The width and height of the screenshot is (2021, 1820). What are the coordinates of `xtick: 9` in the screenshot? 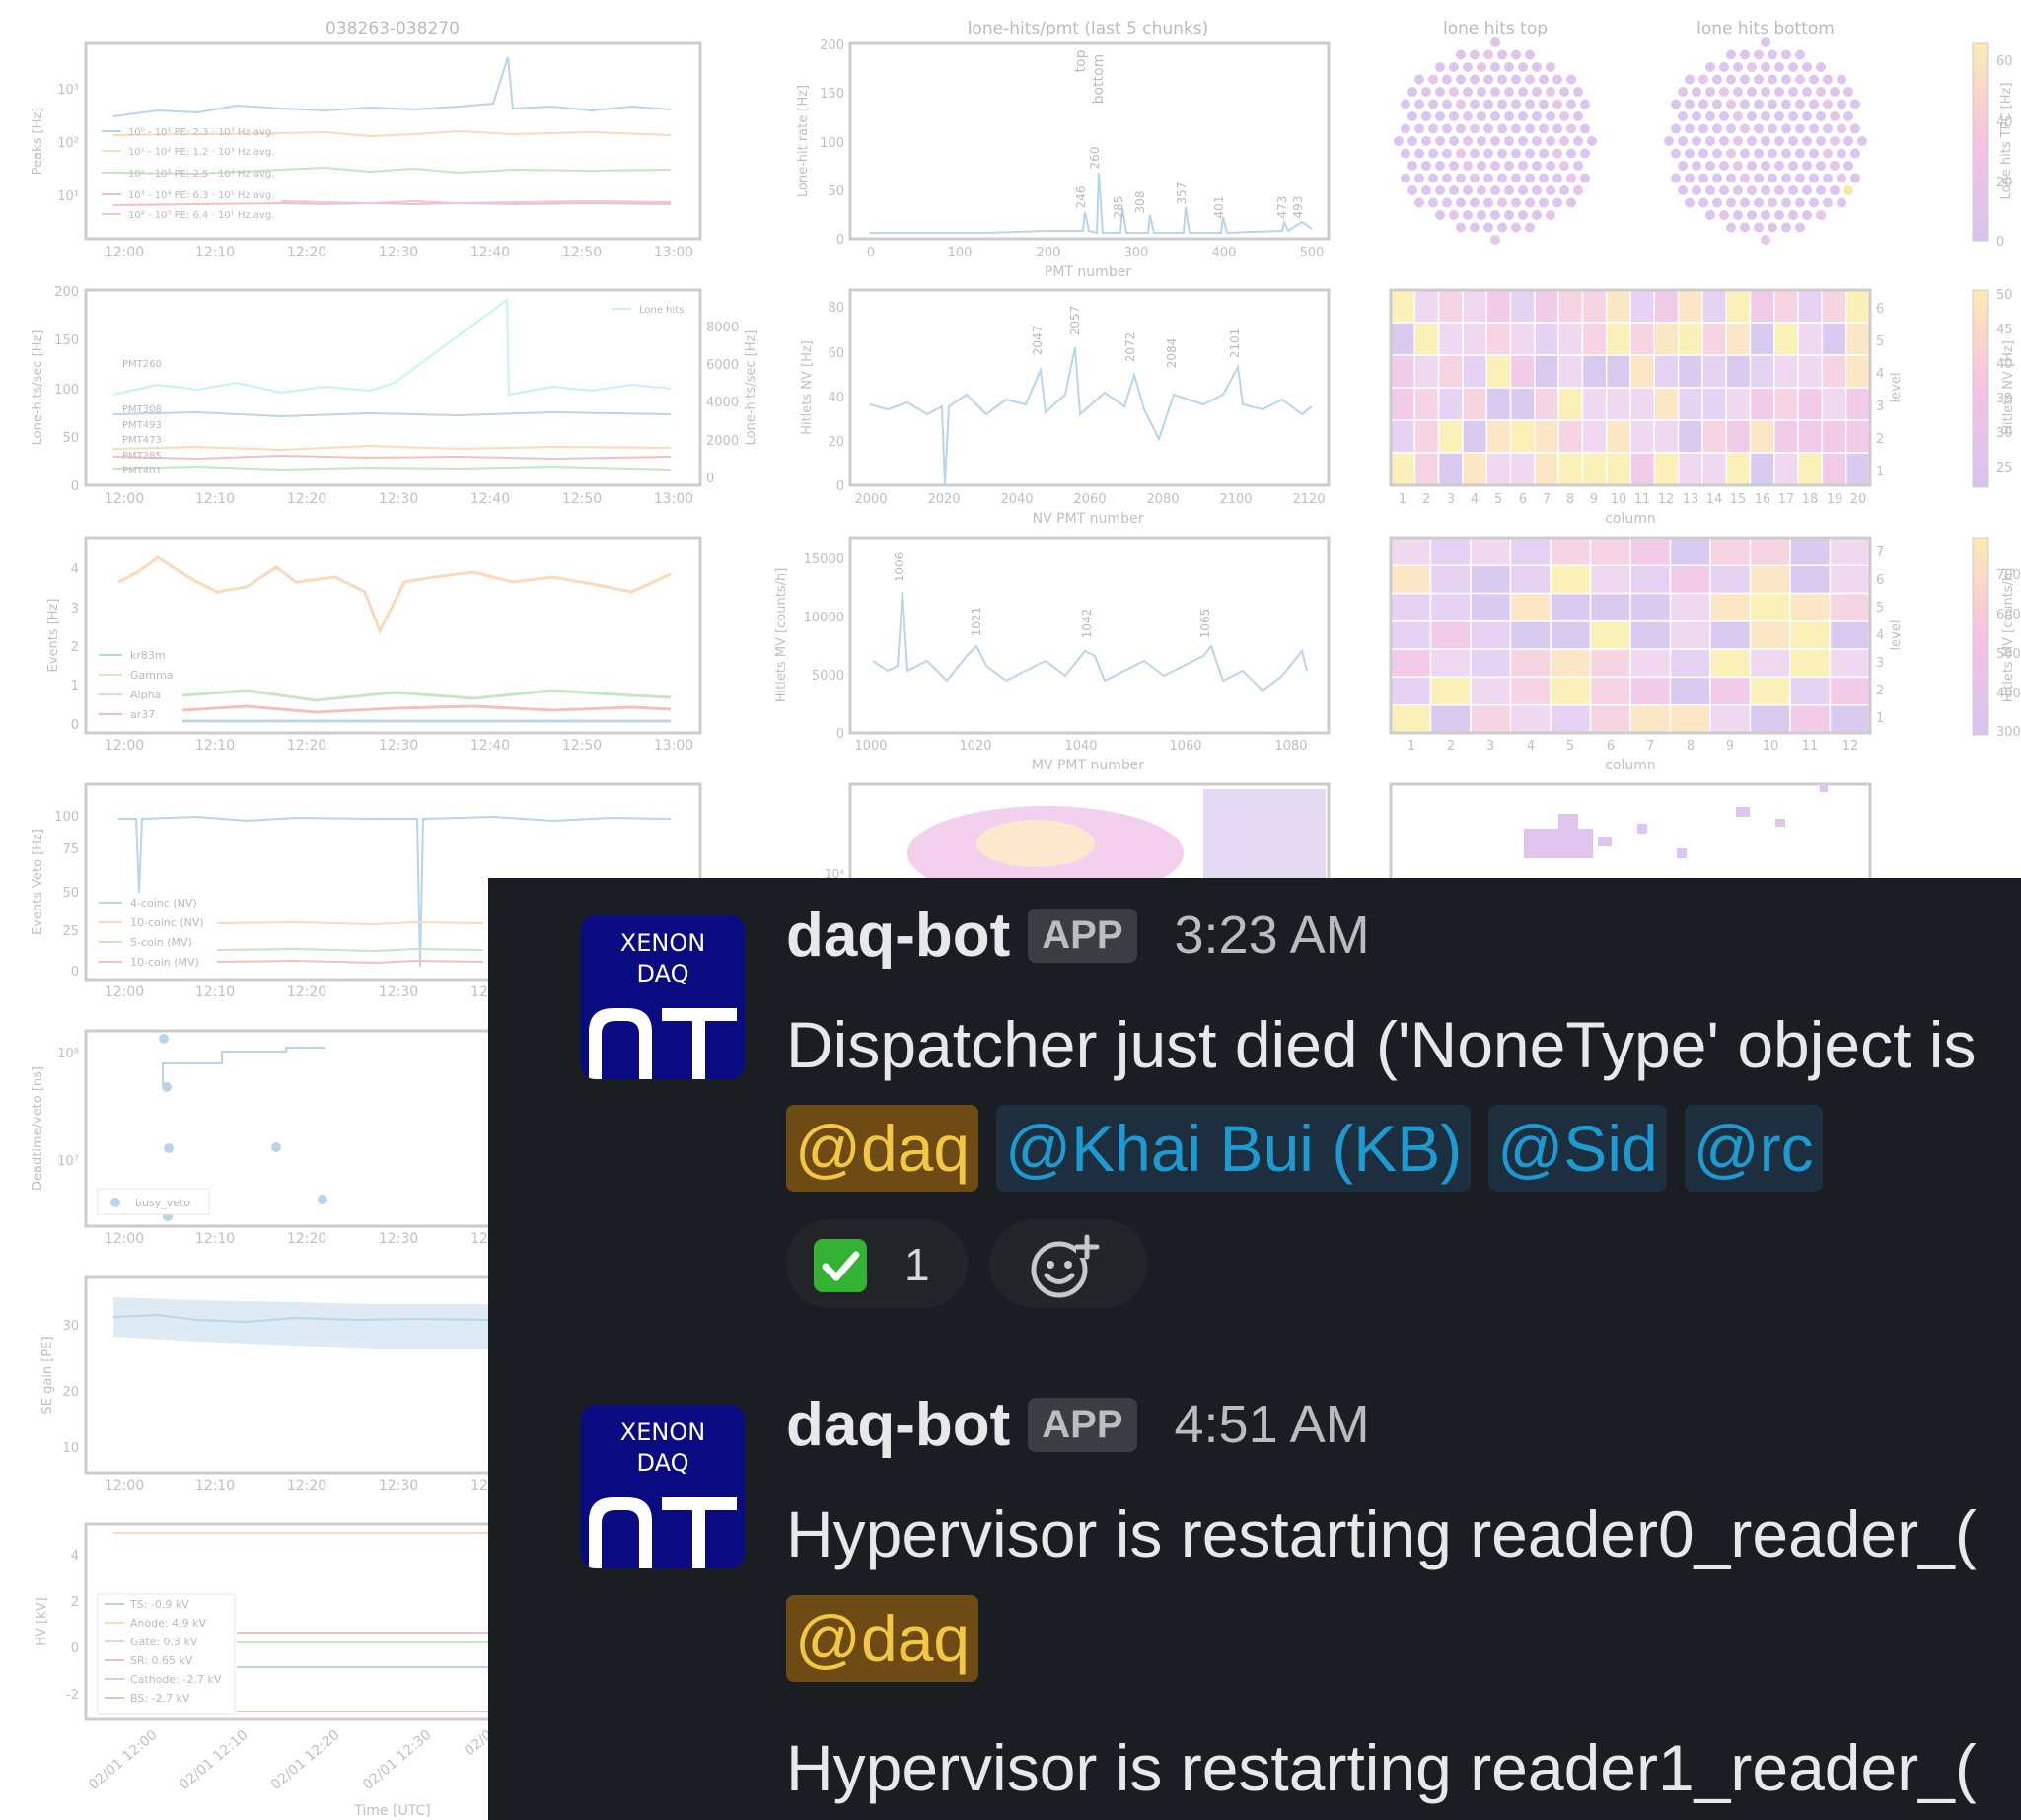 It's located at (1730, 746).